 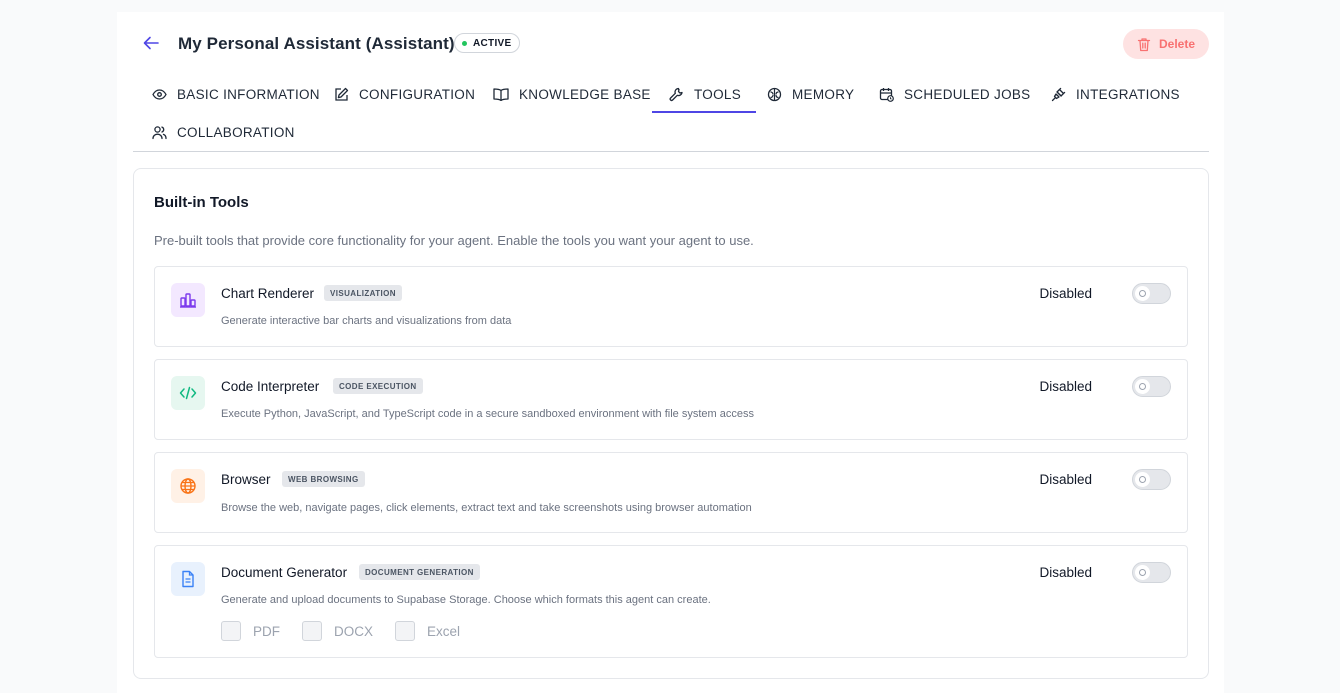 I want to click on tool-category-badge: CODE EXECUTION, so click(x=378, y=386).